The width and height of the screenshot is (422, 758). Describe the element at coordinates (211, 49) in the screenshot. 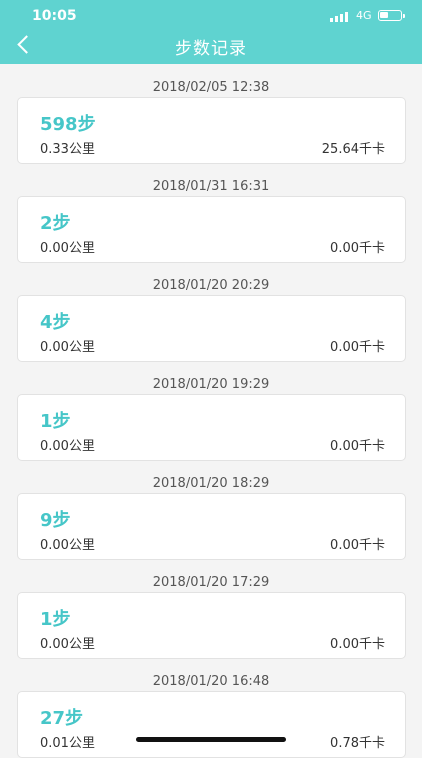

I see `page-title: 步数记录` at that location.